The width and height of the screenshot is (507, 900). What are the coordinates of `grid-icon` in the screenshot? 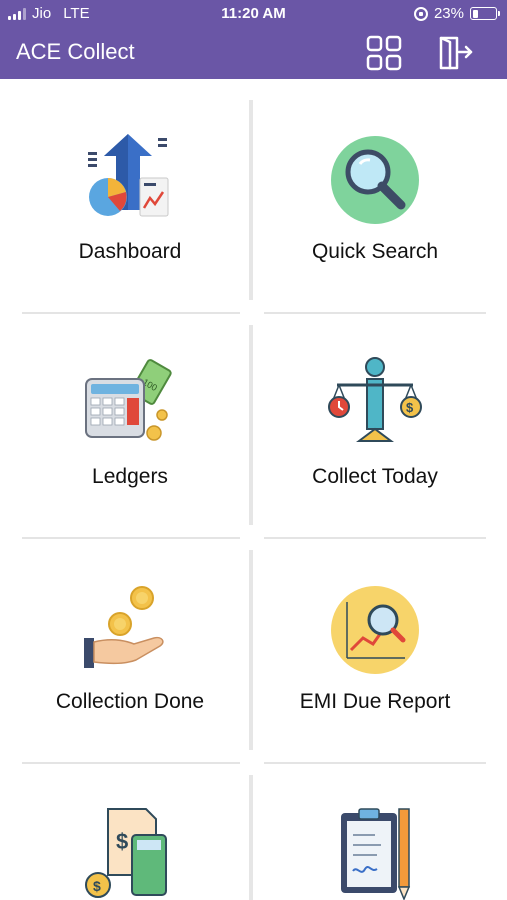 It's located at (384, 53).